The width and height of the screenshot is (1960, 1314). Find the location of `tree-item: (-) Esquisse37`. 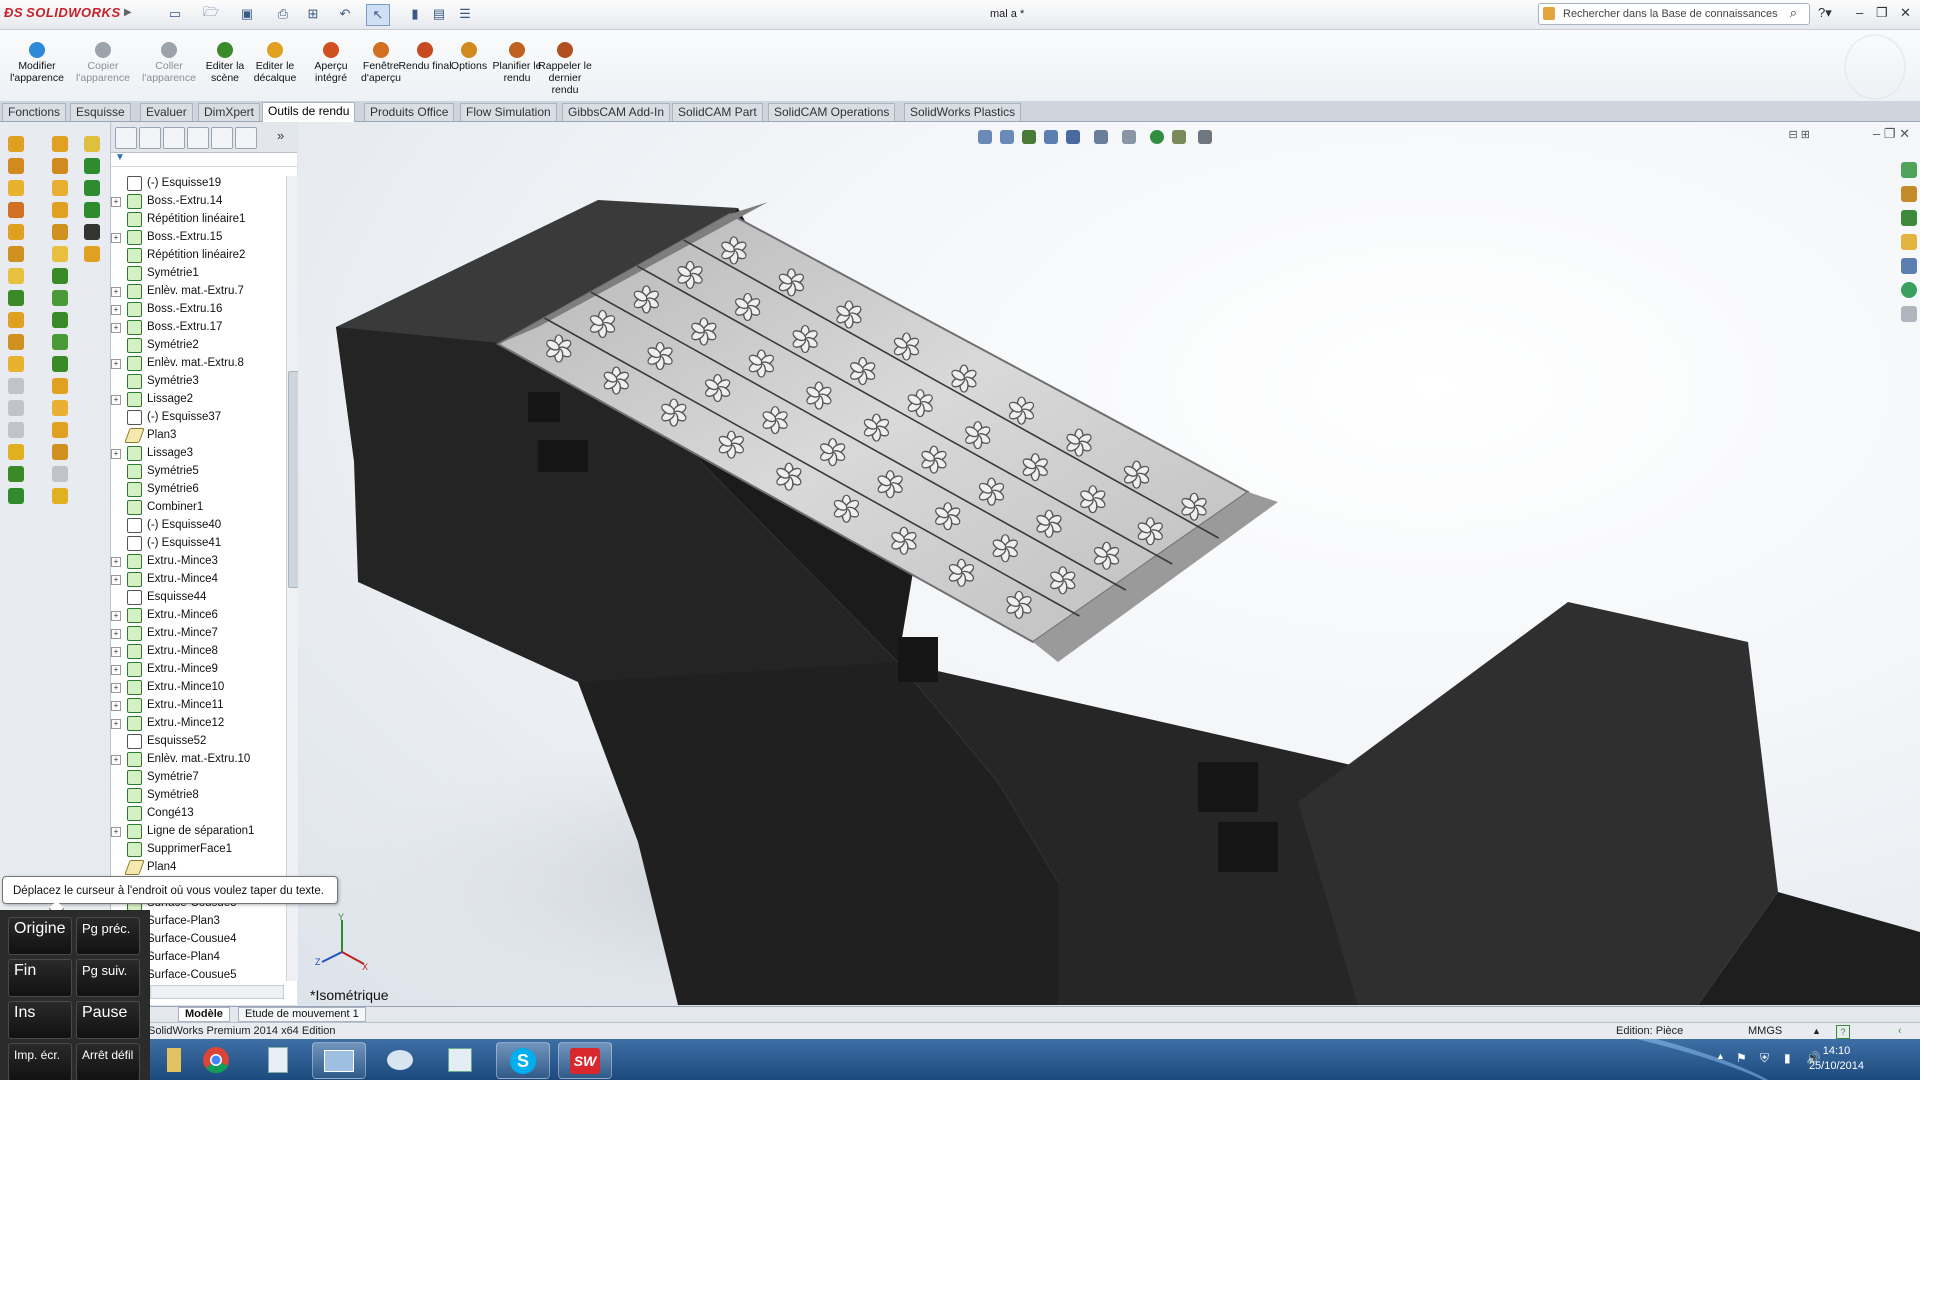

tree-item: (-) Esquisse37 is located at coordinates (198, 417).